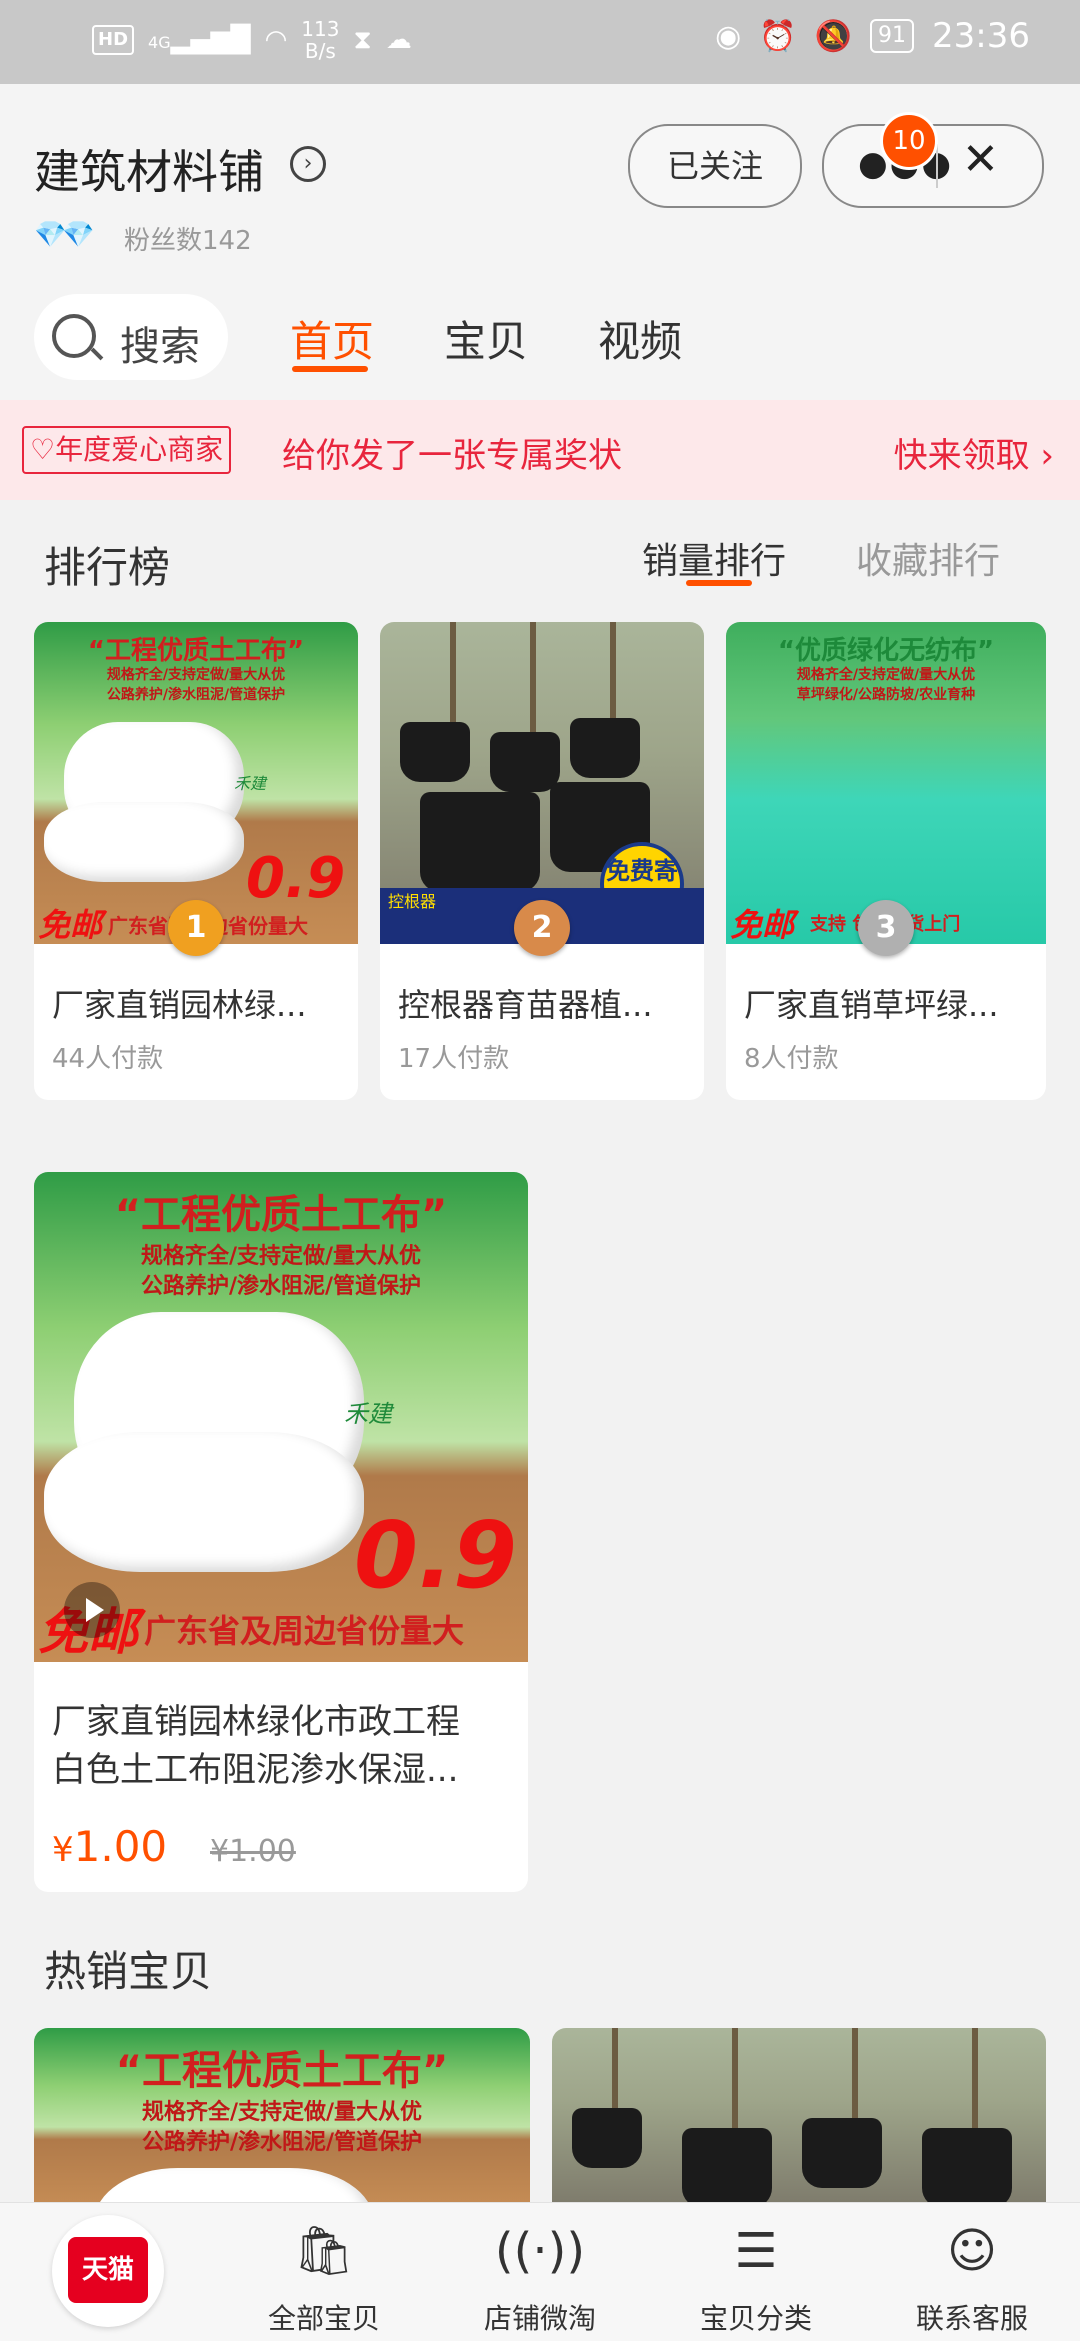  What do you see at coordinates (972, 2251) in the screenshot?
I see `chat-face-icon: ☺` at bounding box center [972, 2251].